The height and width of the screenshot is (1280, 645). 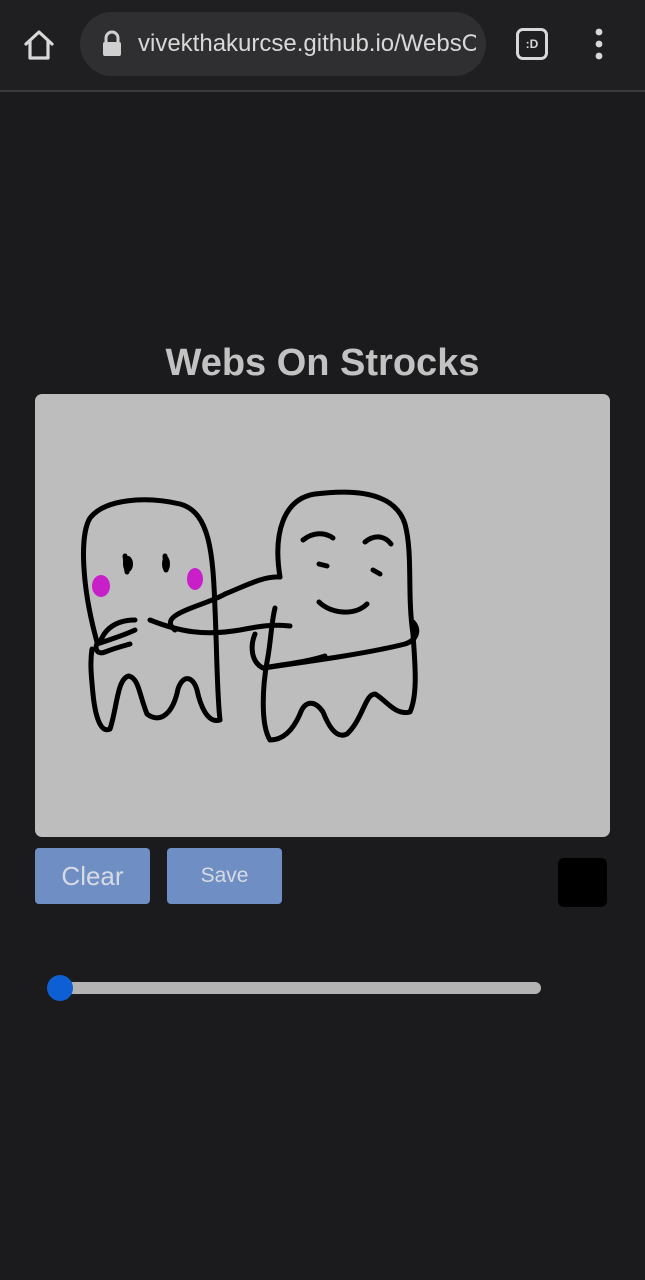 I want to click on tab-switcher-button: :D, so click(x=532, y=44).